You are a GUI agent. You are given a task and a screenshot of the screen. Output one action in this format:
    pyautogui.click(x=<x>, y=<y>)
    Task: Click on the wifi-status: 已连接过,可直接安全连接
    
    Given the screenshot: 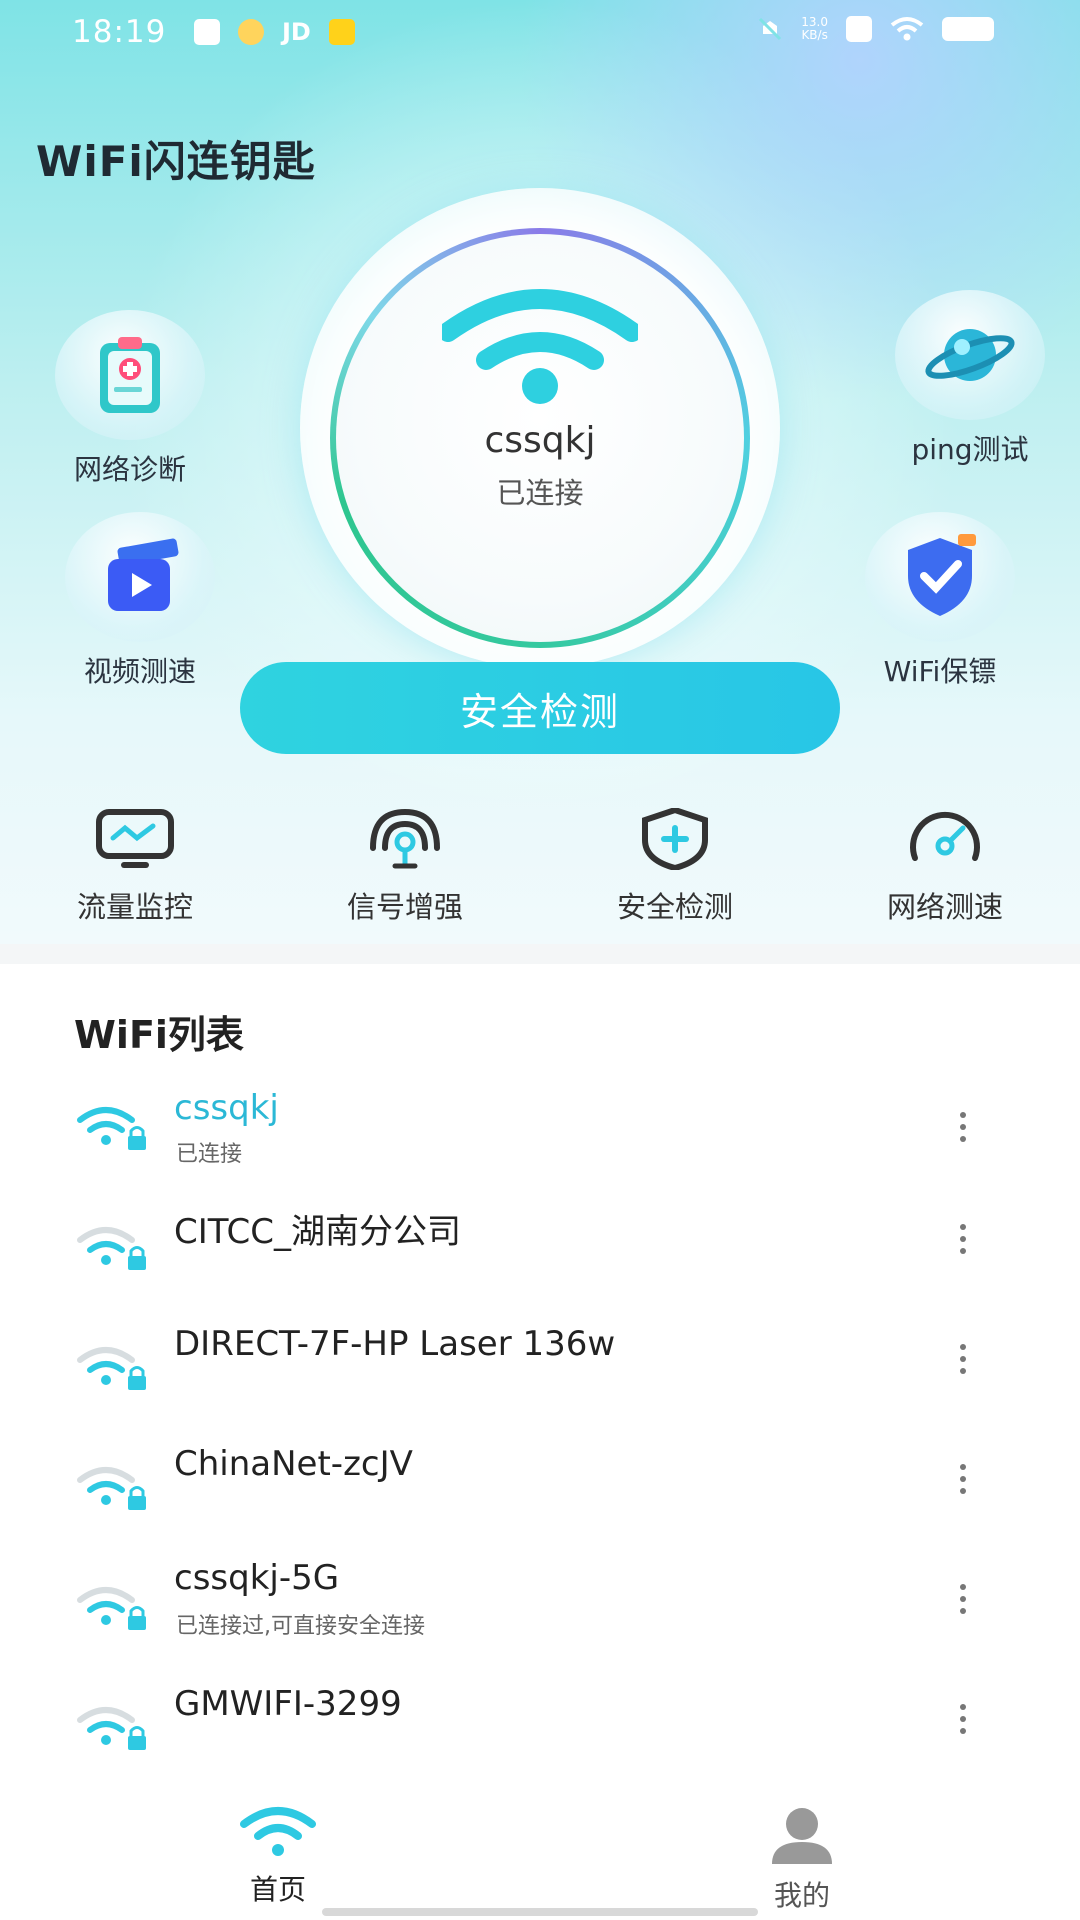 What is the action you would take?
    pyautogui.click(x=300, y=1626)
    